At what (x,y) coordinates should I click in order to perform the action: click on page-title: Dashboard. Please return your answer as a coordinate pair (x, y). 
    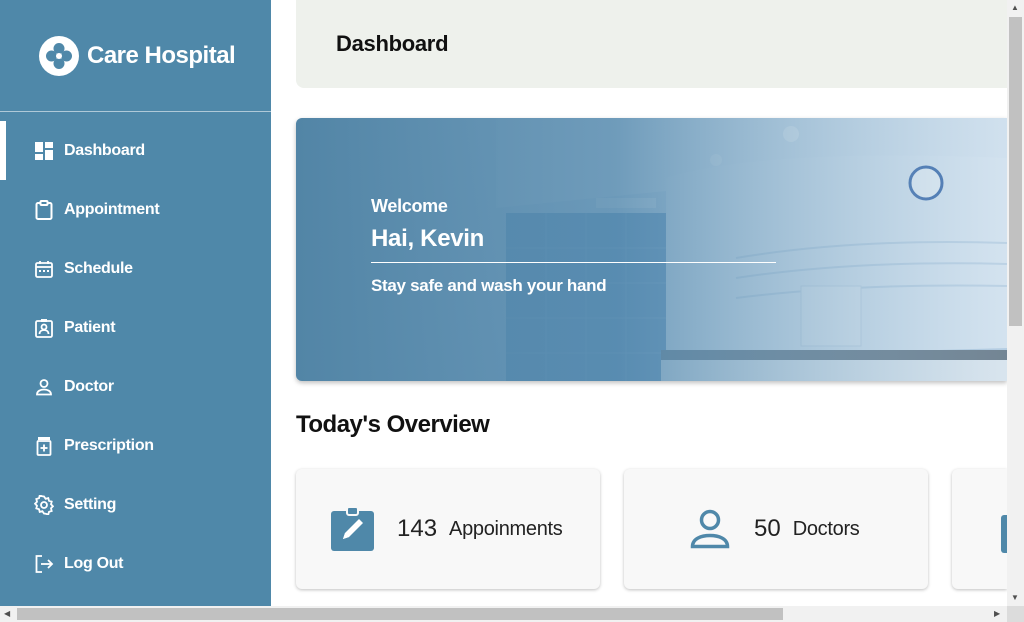
    Looking at the image, I should click on (392, 43).